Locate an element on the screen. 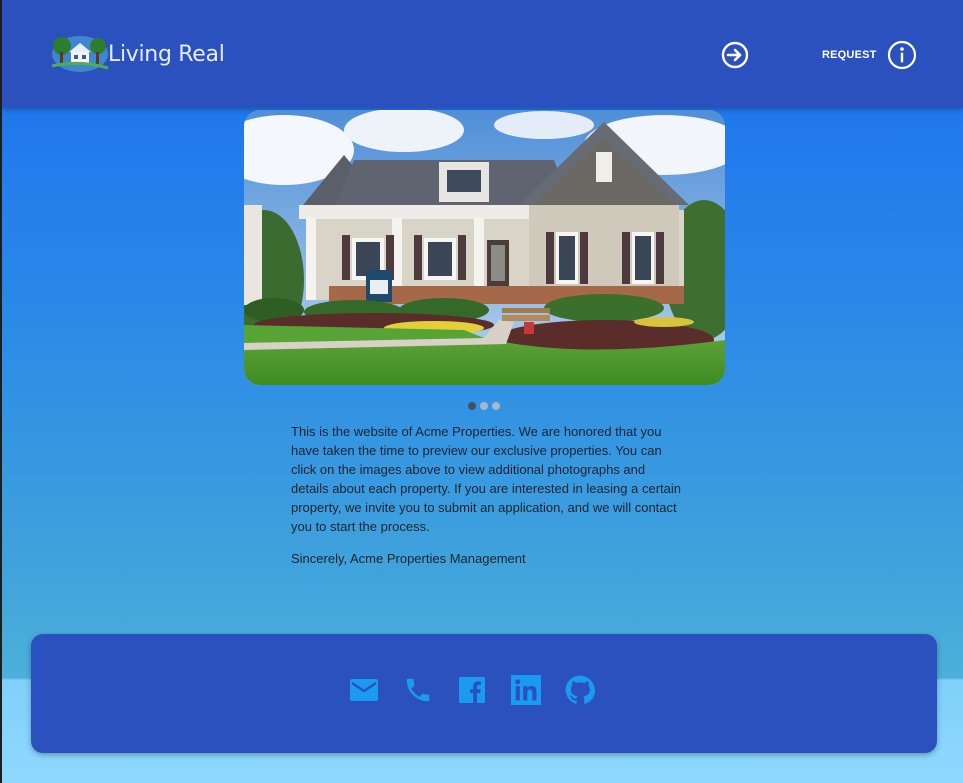  request-button: REQUEST is located at coordinates (869, 55).